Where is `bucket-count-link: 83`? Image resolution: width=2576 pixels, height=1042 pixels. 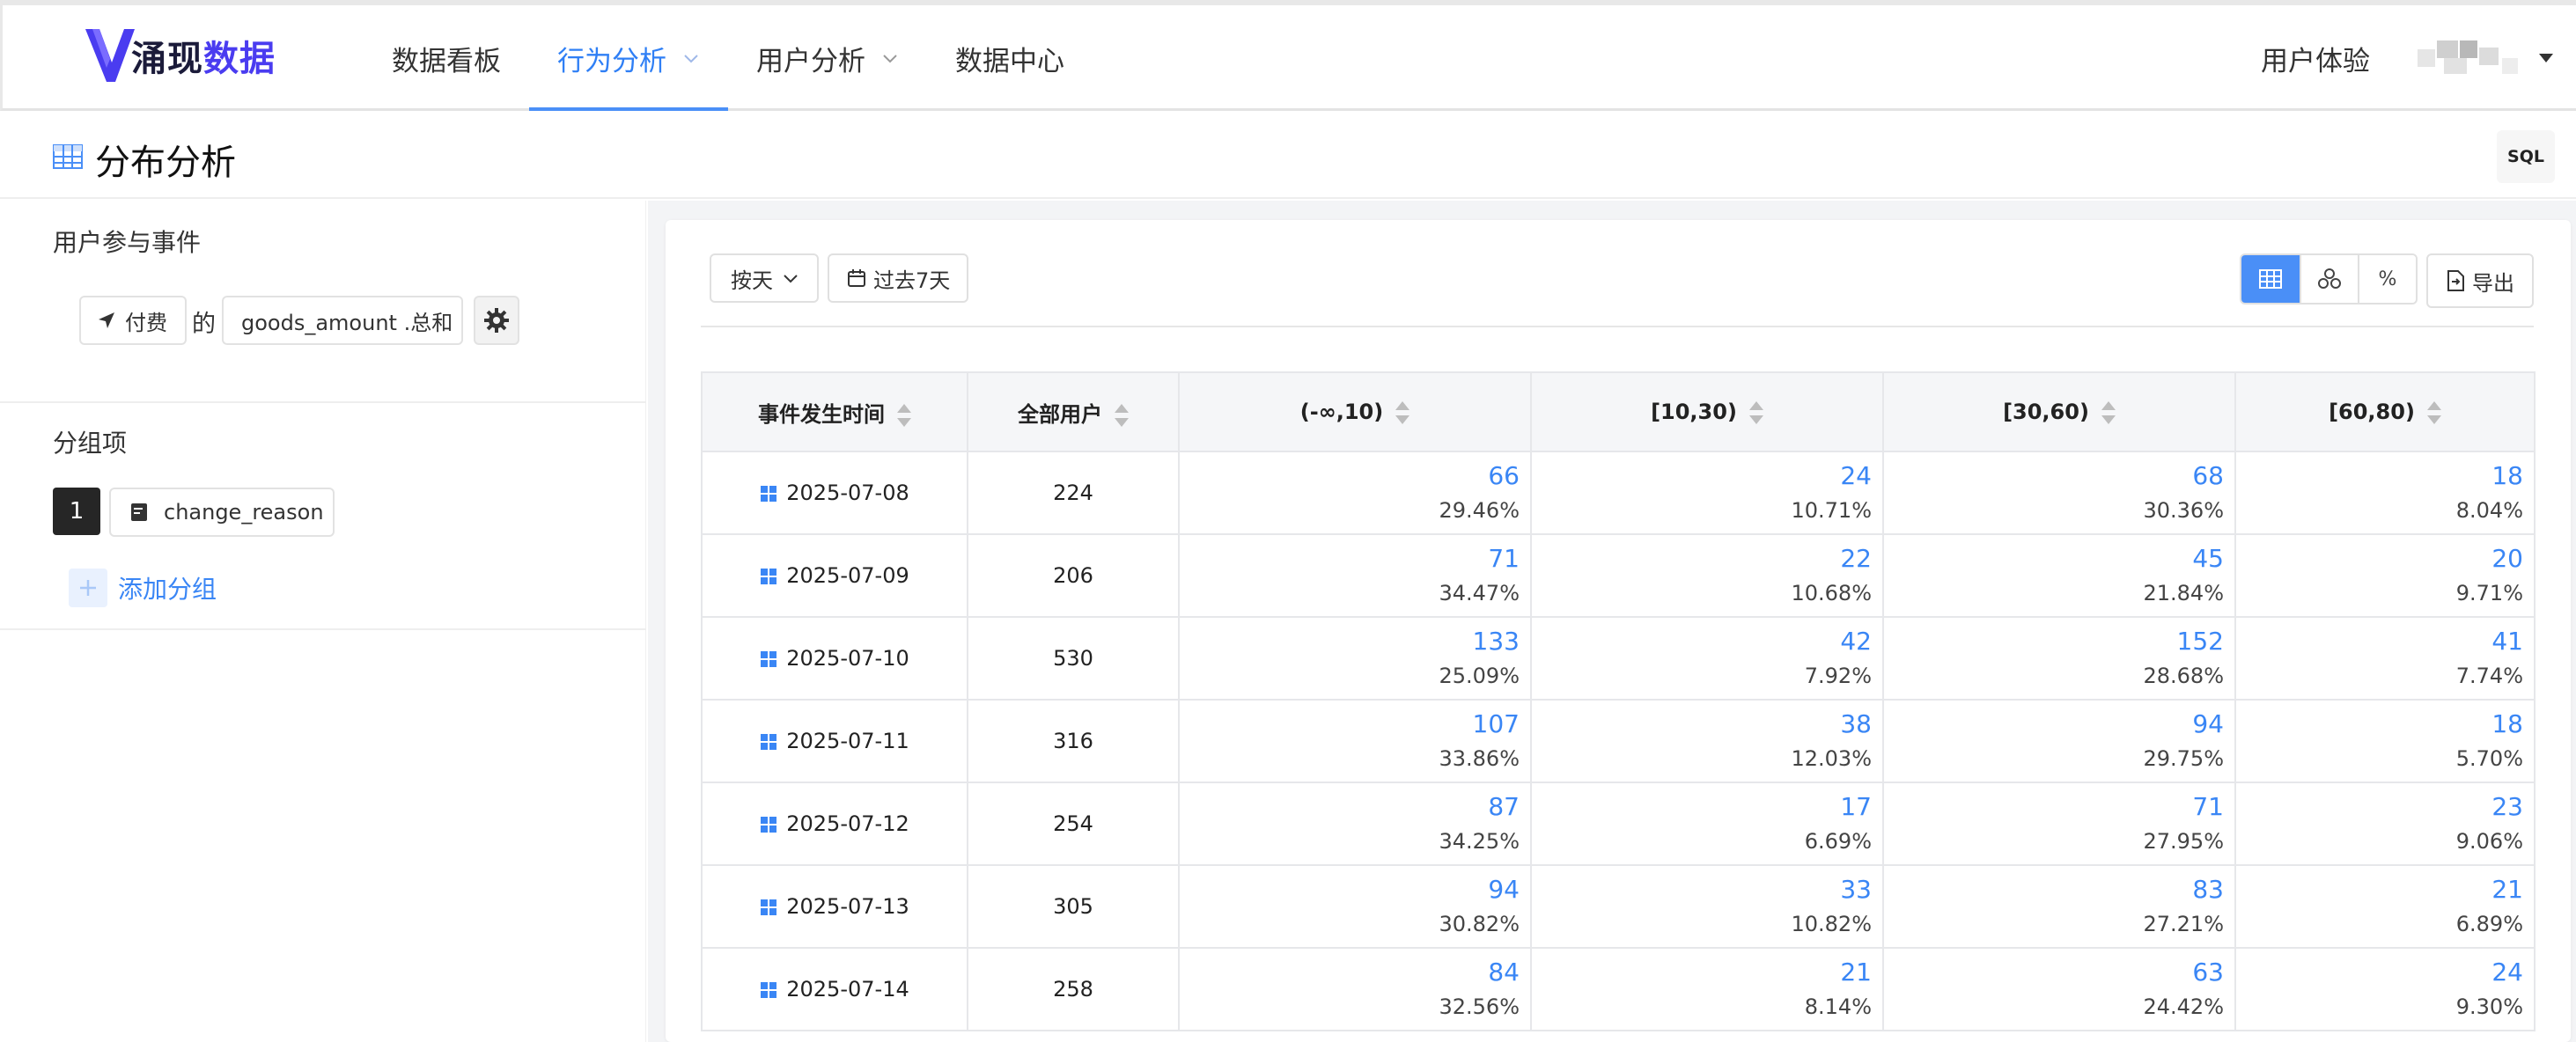 bucket-count-link: 83 is located at coordinates (2054, 890).